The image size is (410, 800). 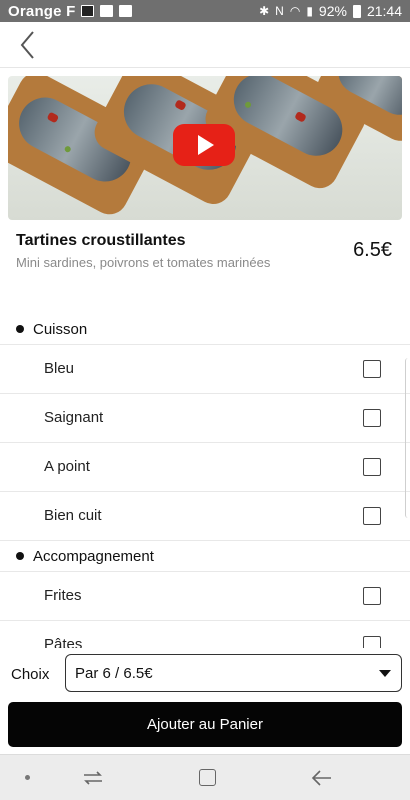 I want to click on youtube-play-button, so click(x=204, y=145).